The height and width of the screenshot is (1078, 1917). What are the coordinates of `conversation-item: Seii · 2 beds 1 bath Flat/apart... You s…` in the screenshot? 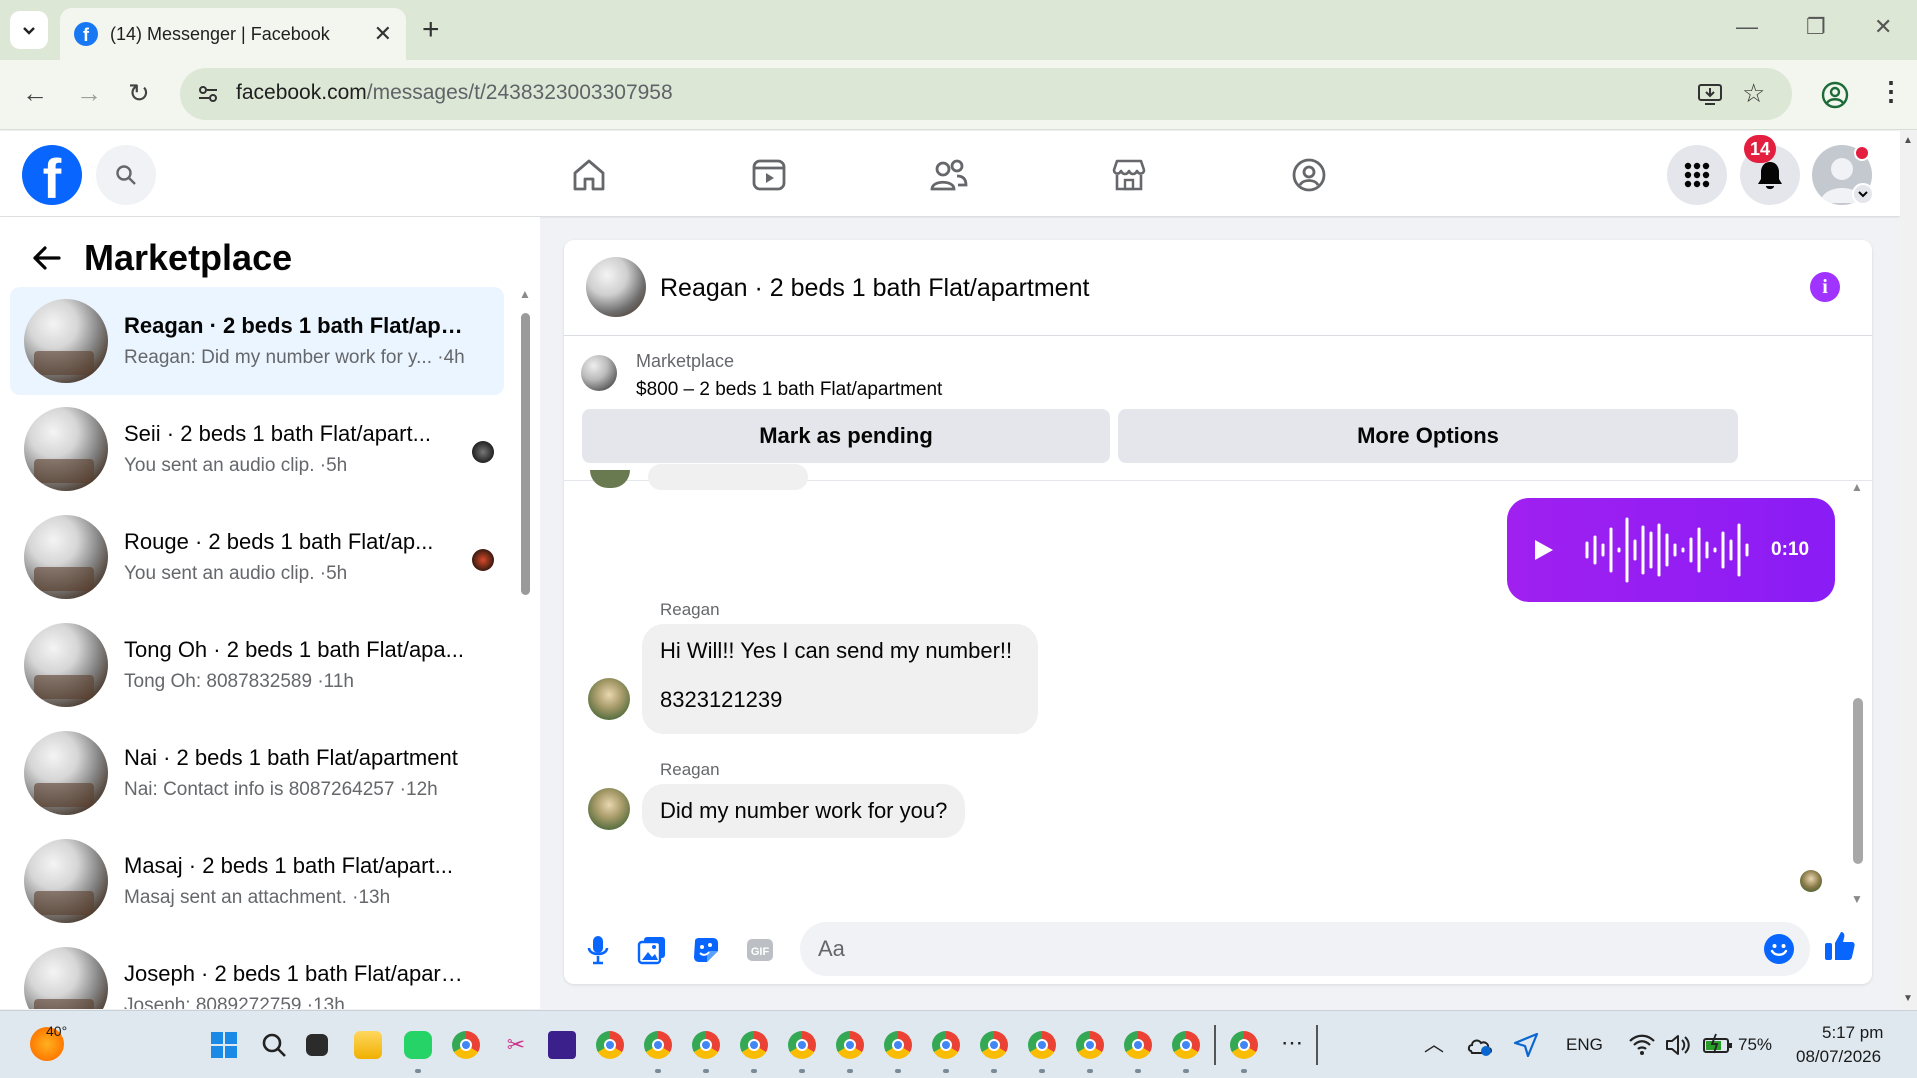 It's located at (257, 449).